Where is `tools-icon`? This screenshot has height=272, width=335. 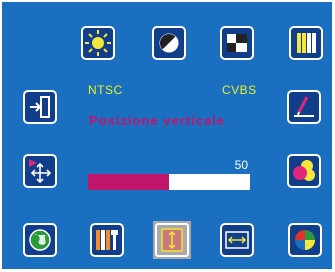 tools-icon is located at coordinates (107, 240).